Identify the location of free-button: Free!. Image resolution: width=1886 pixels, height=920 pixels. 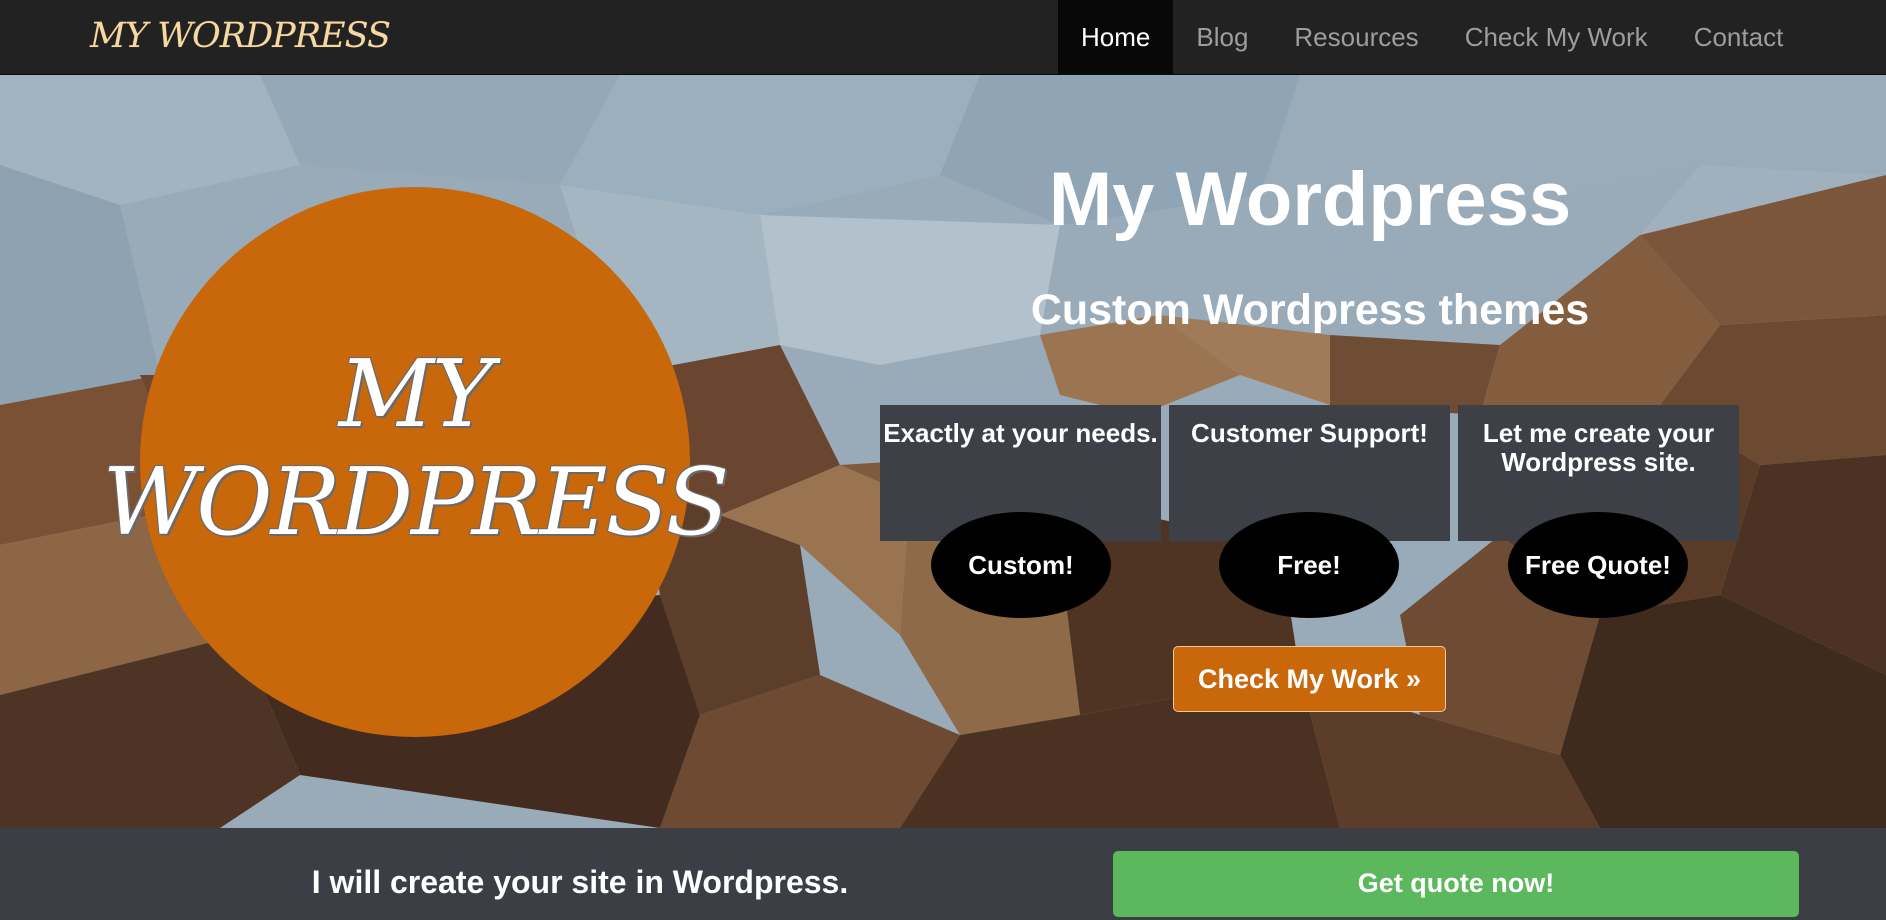
(1309, 565).